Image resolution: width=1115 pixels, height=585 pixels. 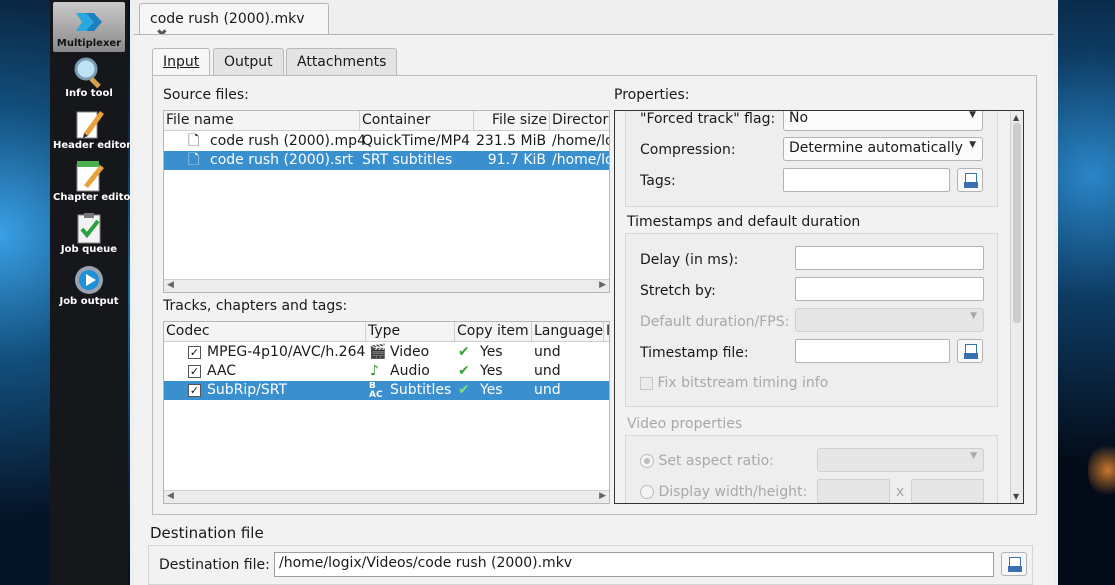 What do you see at coordinates (889, 289) in the screenshot?
I see `stretch-input` at bounding box center [889, 289].